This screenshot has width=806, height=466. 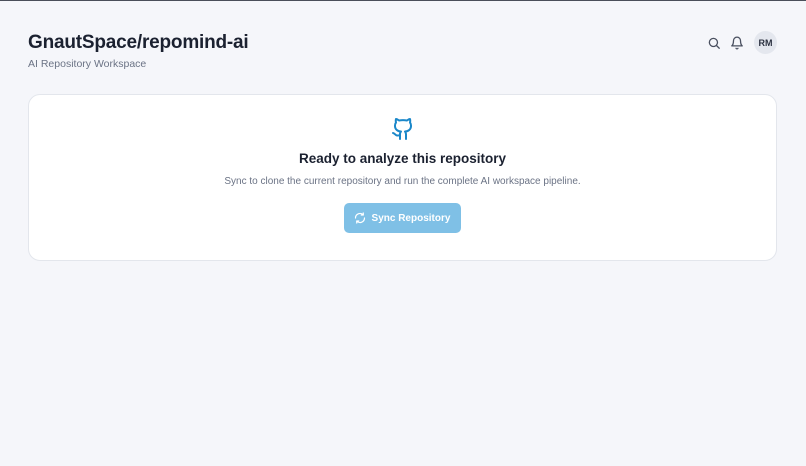 I want to click on github-icon, so click(x=403, y=129).